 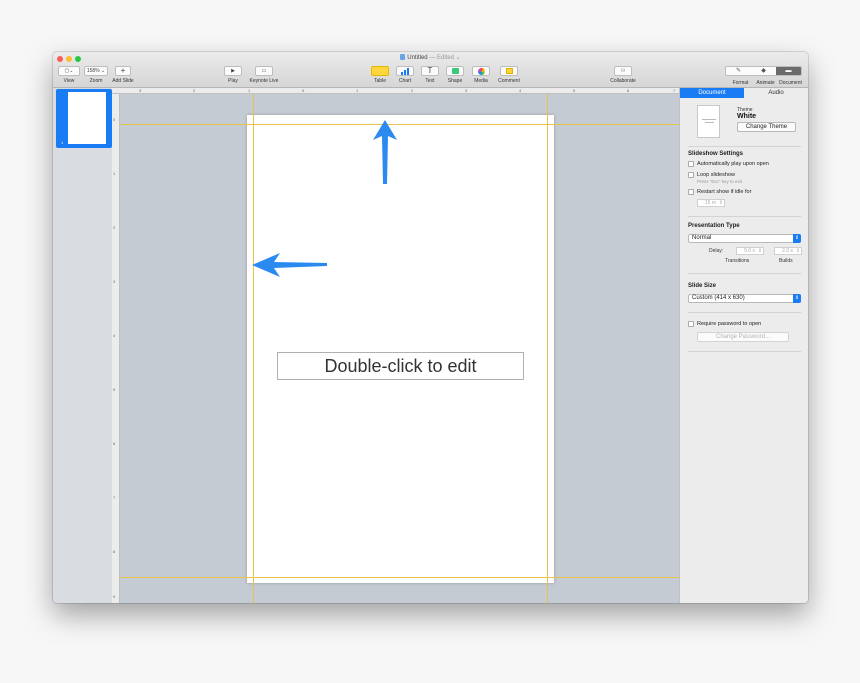 I want to click on add-slide-button: + Add Slide, so click(x=123, y=76).